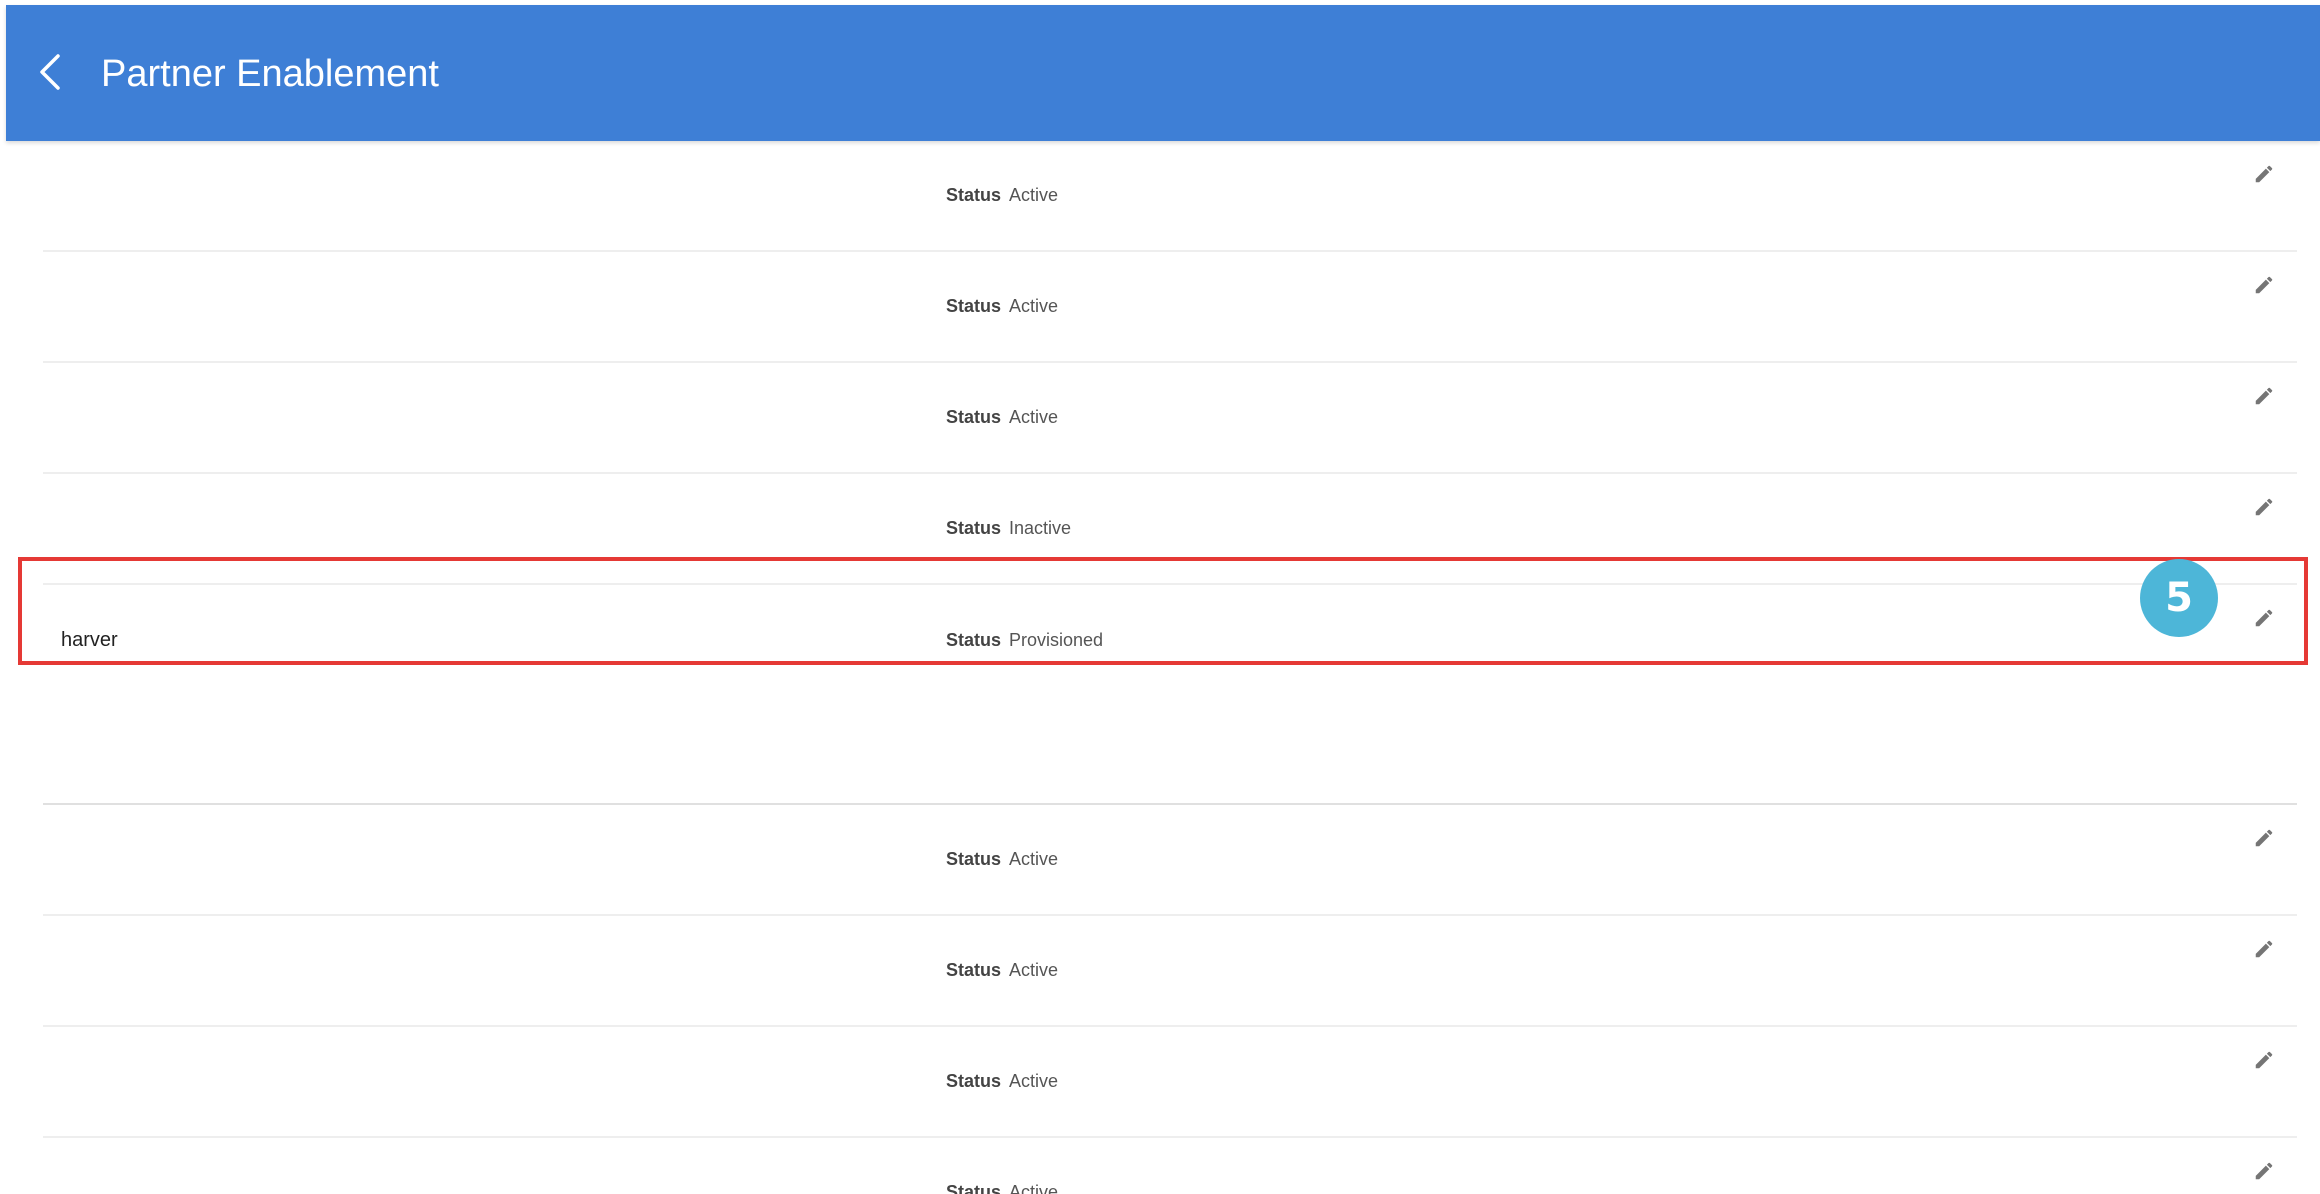 Image resolution: width=2320 pixels, height=1194 pixels. What do you see at coordinates (1040, 528) in the screenshot?
I see `status-value: Inactive` at bounding box center [1040, 528].